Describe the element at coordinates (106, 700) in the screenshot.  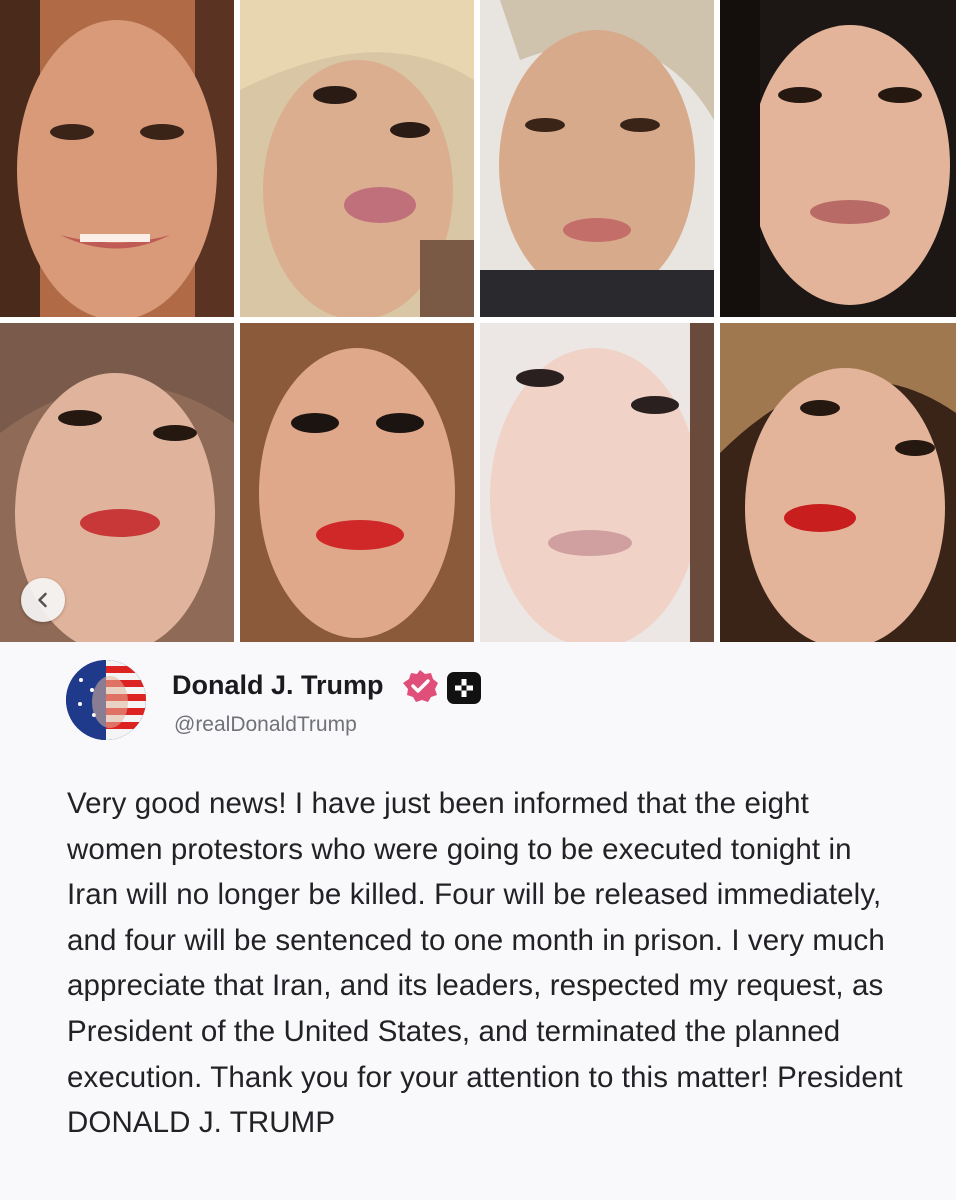
I see `avatar` at that location.